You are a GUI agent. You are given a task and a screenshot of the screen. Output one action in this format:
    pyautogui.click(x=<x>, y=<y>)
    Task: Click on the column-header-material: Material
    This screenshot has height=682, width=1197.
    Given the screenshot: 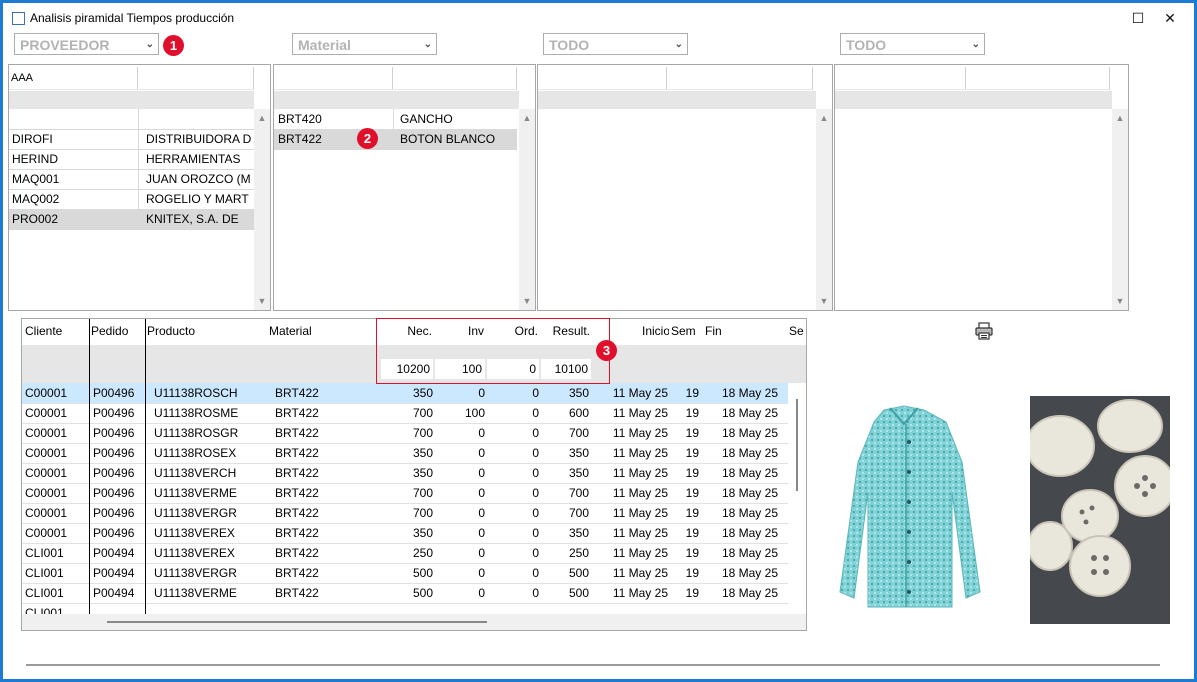 What is the action you would take?
    pyautogui.click(x=290, y=331)
    